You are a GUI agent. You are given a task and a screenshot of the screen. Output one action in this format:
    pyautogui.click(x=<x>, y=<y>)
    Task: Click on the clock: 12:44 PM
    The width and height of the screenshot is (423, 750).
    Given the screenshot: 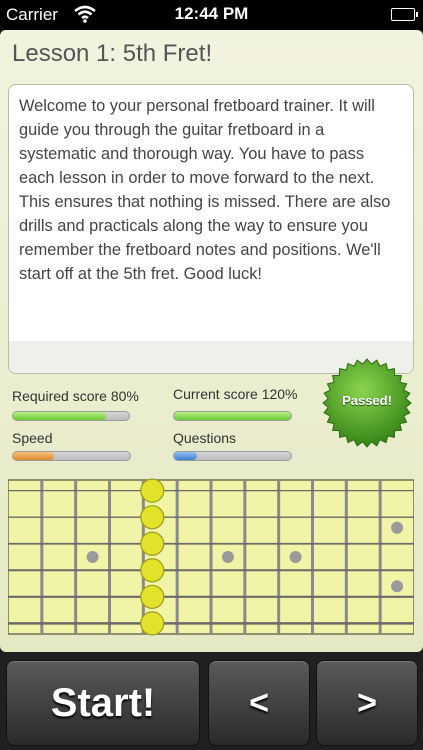 What is the action you would take?
    pyautogui.click(x=211, y=13)
    